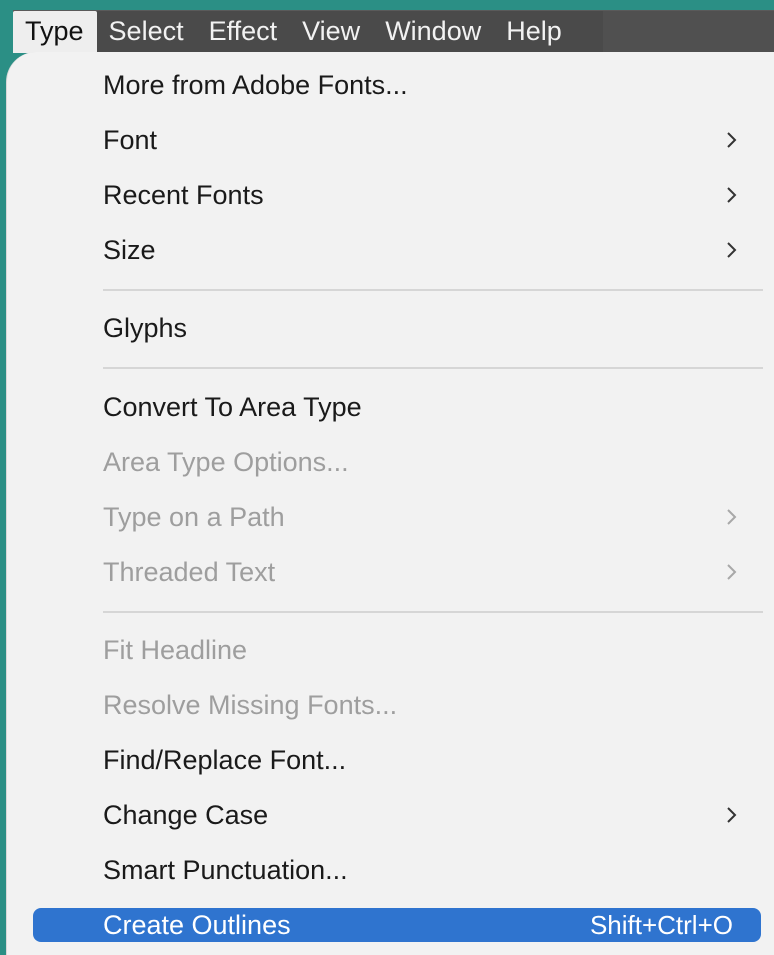 The height and width of the screenshot is (955, 774). Describe the element at coordinates (55, 32) in the screenshot. I see `menu-type: Type` at that location.